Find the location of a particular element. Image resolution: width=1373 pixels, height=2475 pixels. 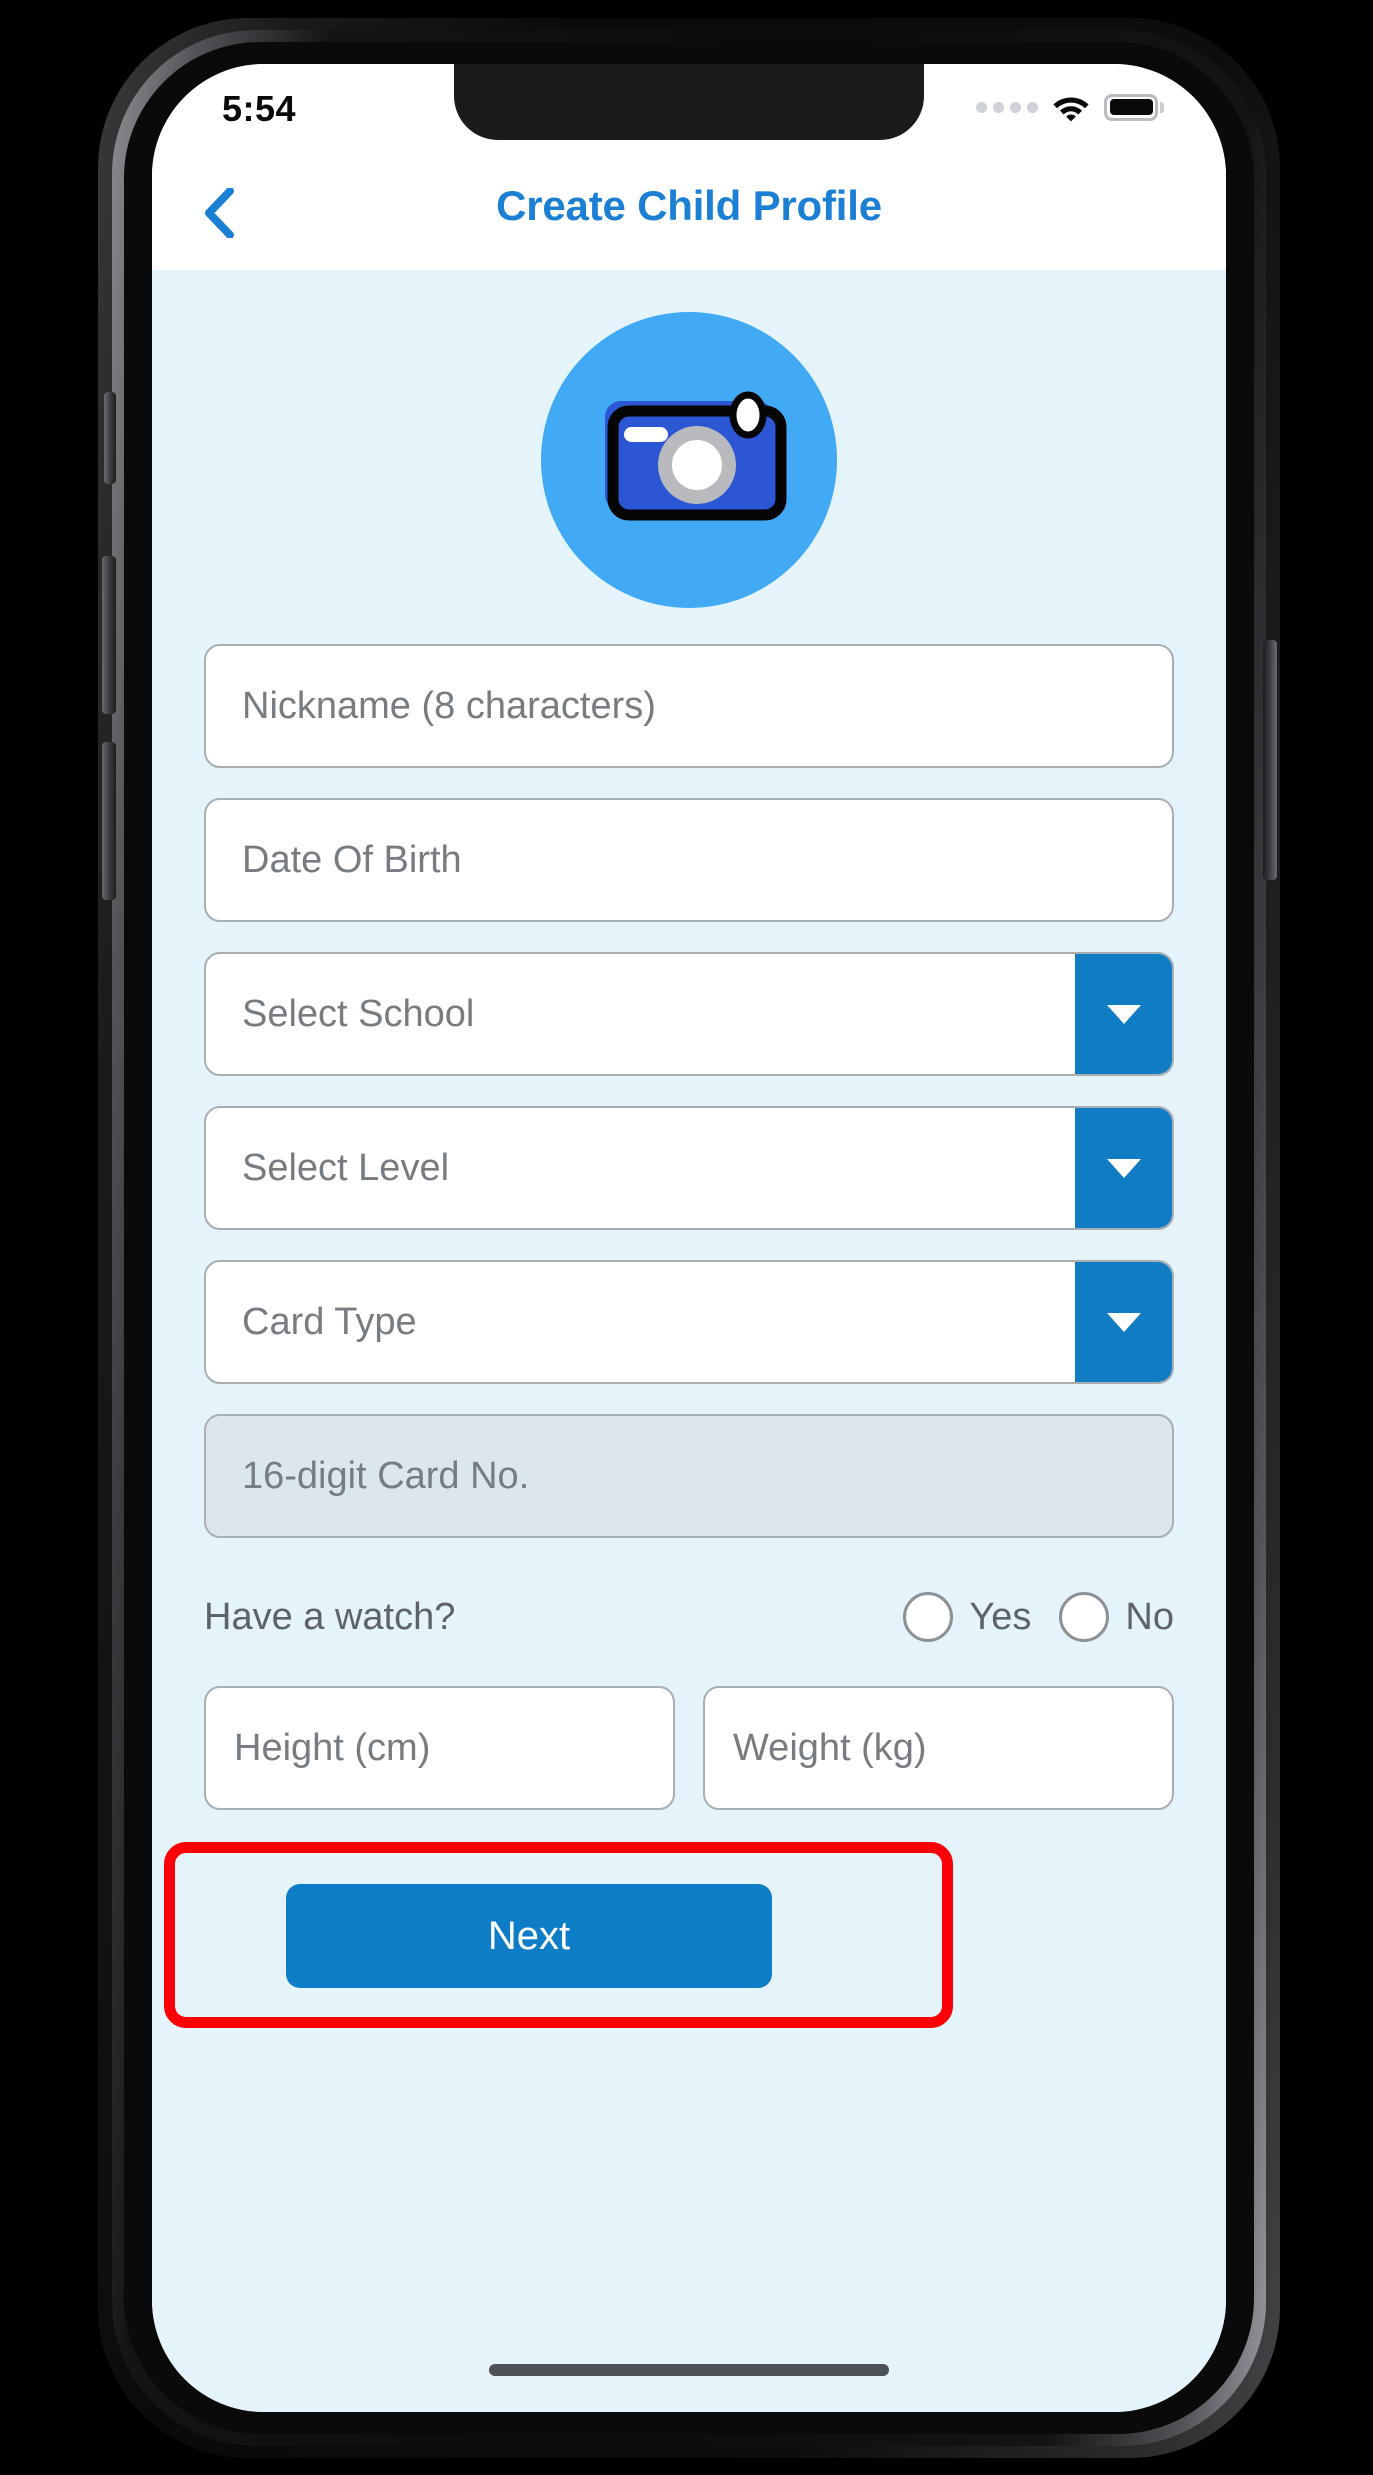

select-school-placeholder: Select School is located at coordinates (358, 1013).